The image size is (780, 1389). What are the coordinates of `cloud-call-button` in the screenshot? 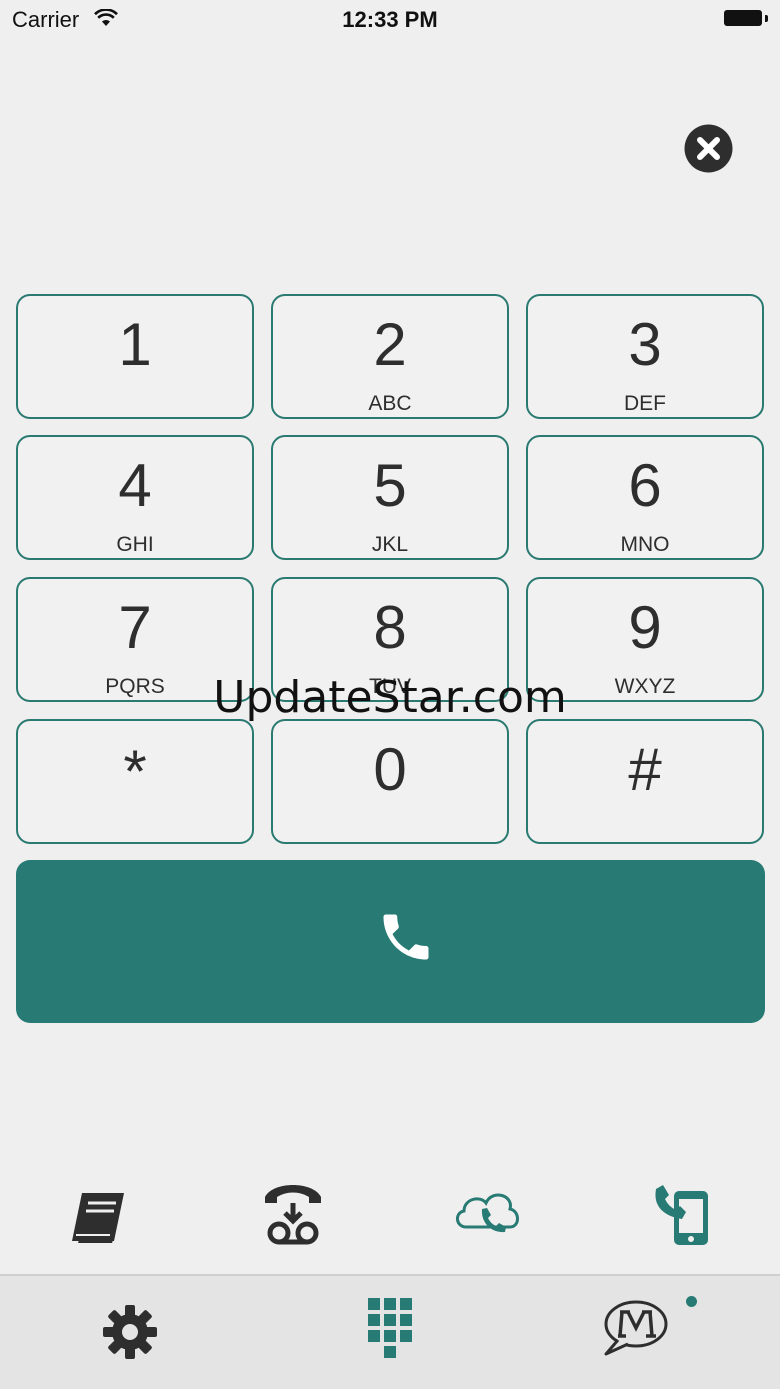 It's located at (488, 1215).